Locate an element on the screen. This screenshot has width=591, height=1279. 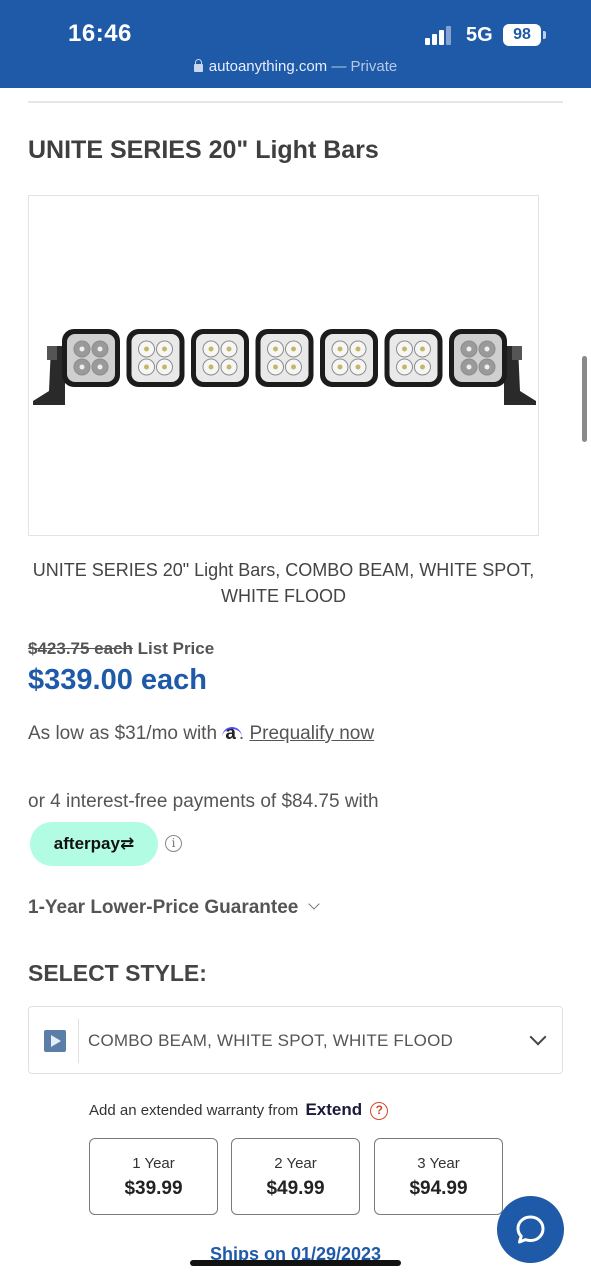
warranty-plan-1-year: 1 Year $39.99 is located at coordinates (153, 1176).